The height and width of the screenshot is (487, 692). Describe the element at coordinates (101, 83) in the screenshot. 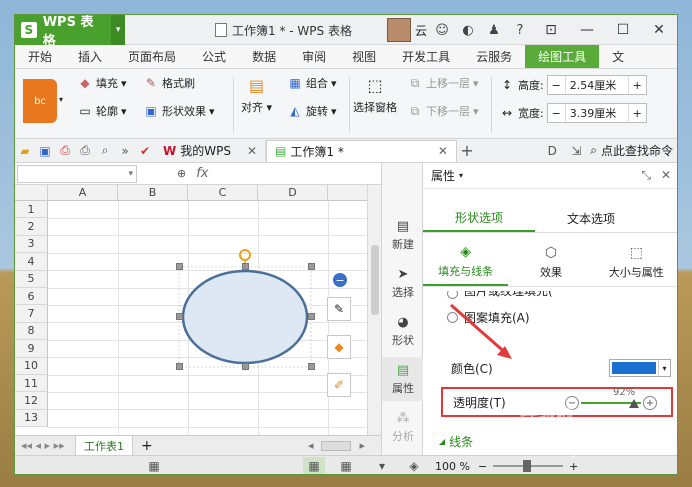

I see `fill-button: ◆ 填充 ▾` at that location.